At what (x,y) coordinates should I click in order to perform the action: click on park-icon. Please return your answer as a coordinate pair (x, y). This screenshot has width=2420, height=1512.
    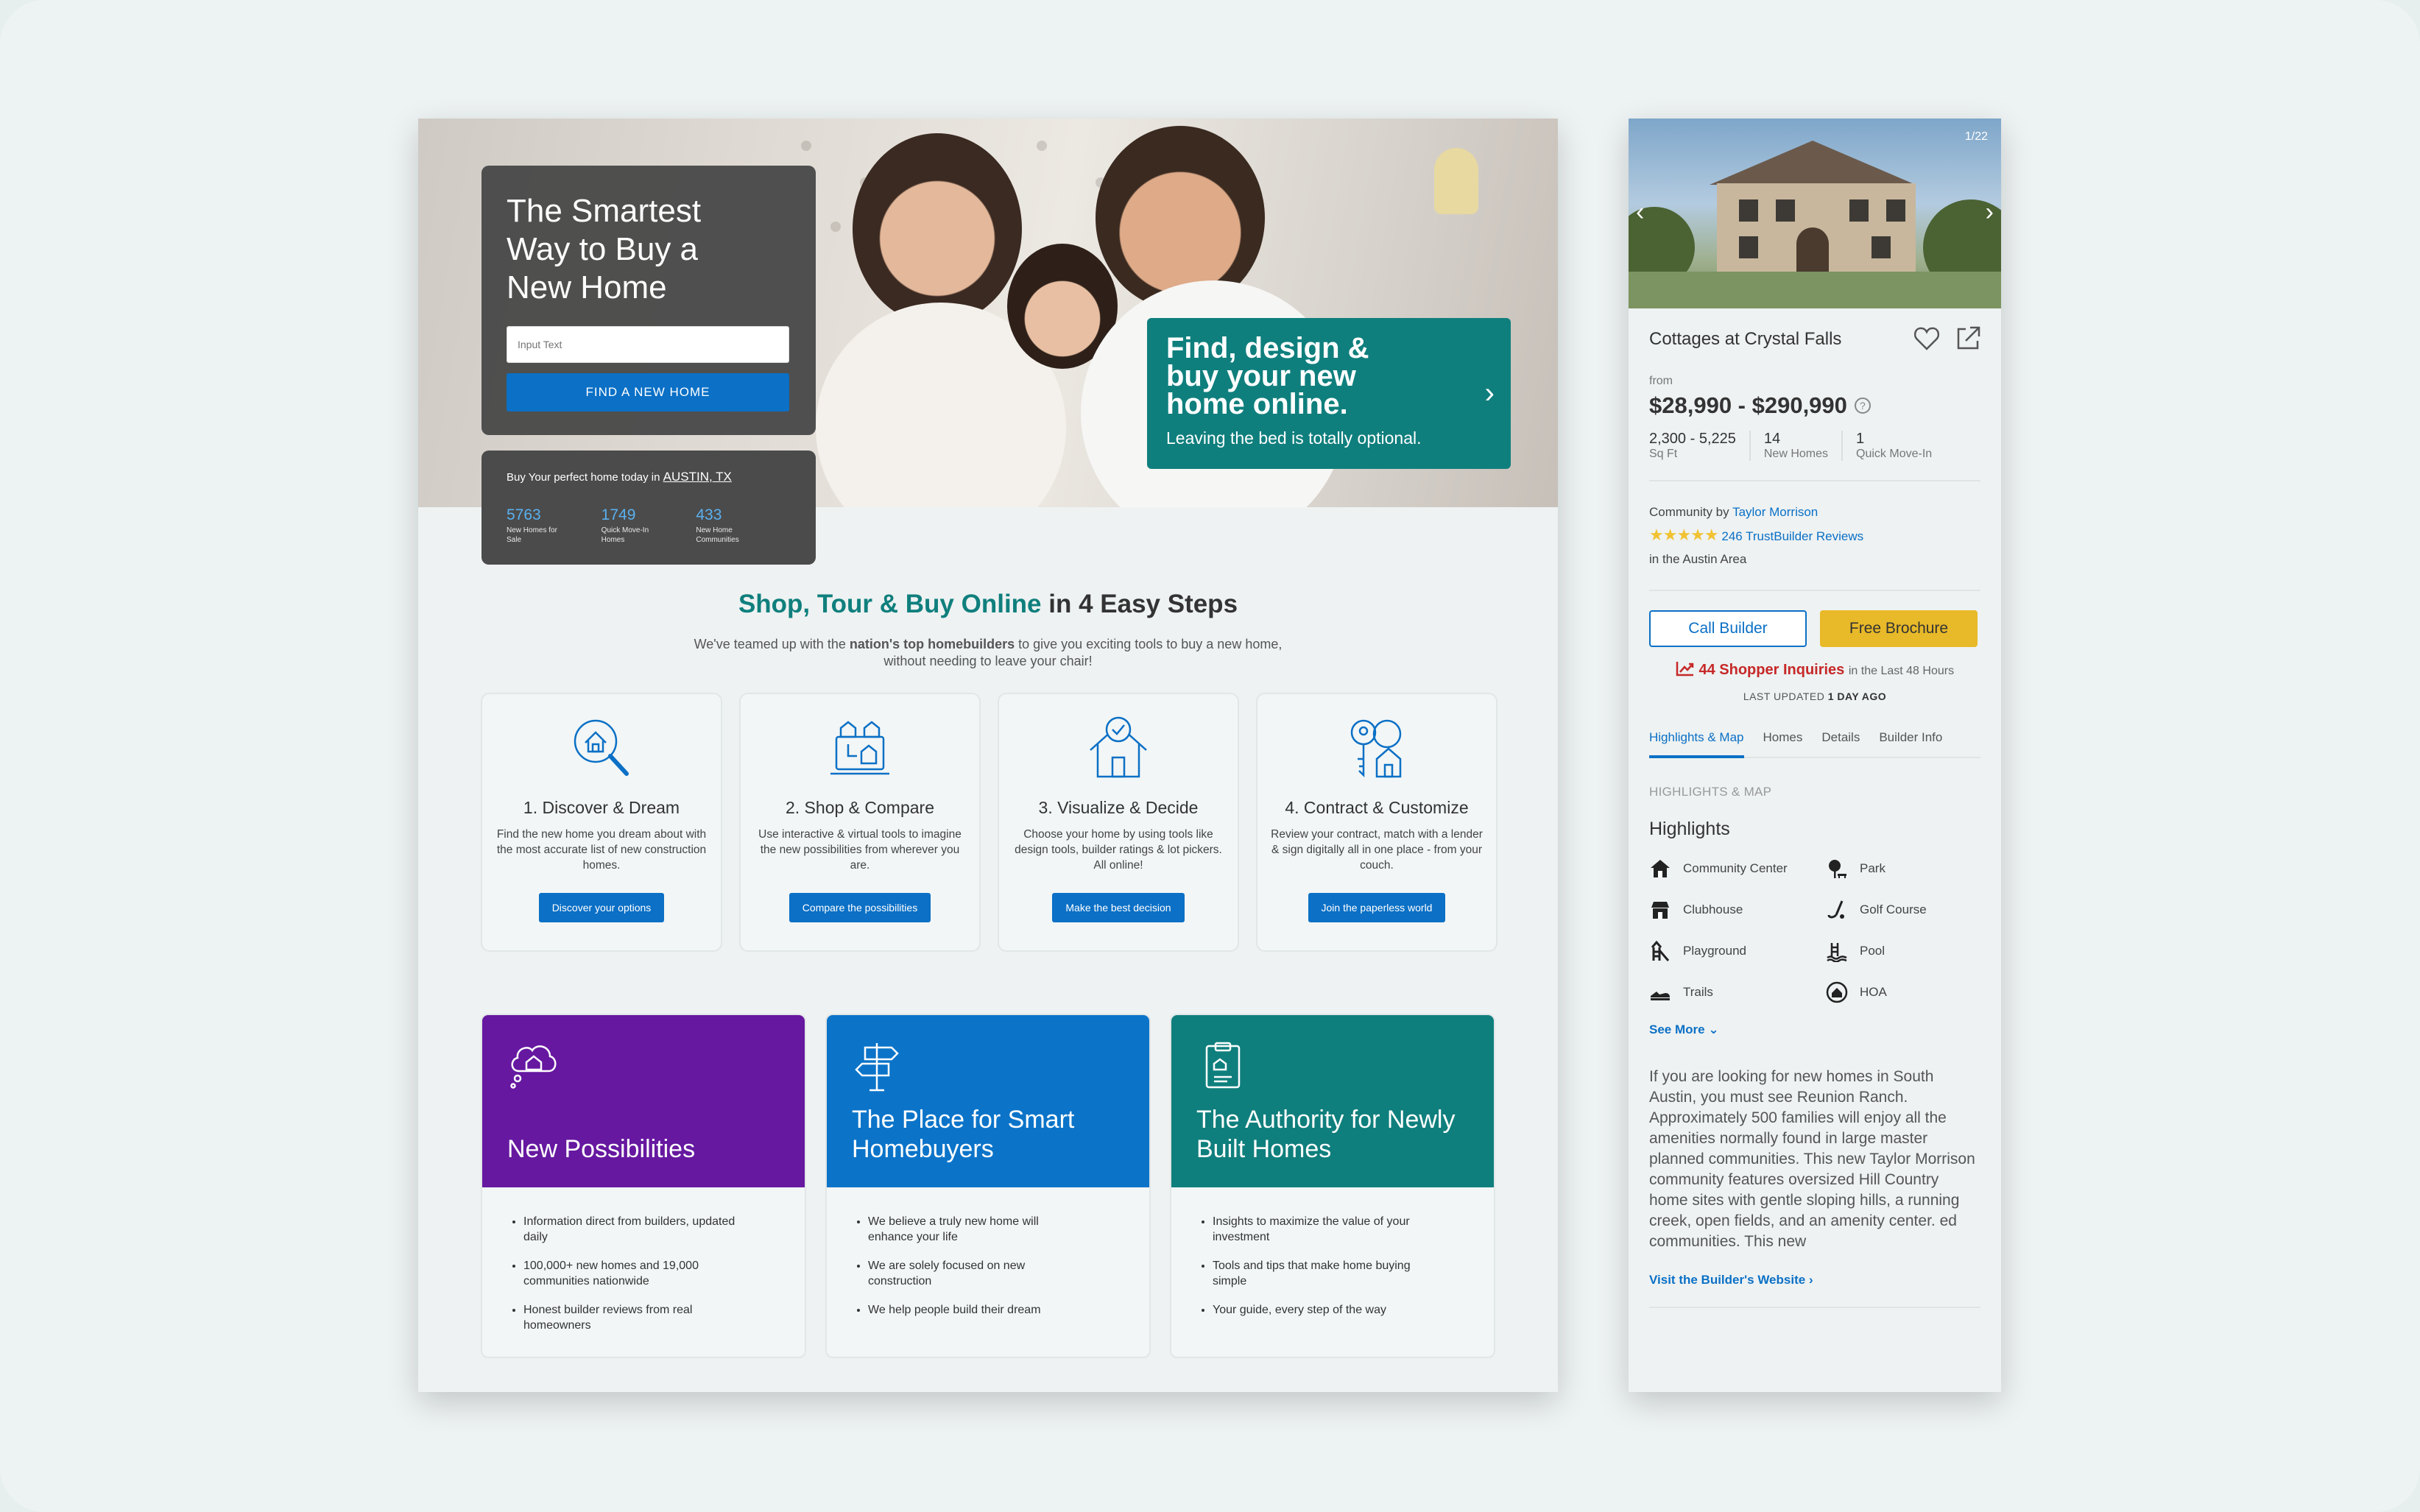
    Looking at the image, I should click on (1837, 869).